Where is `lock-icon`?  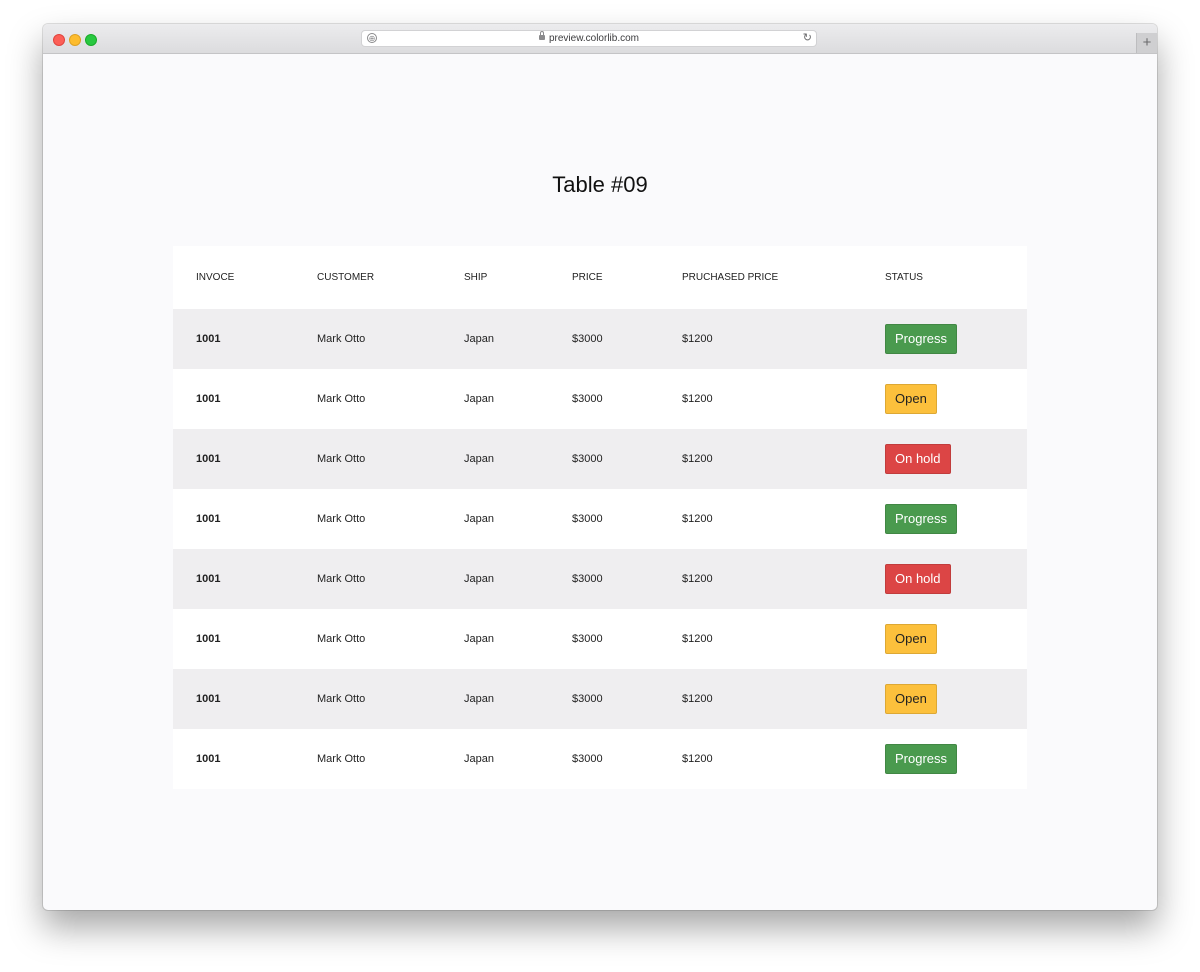 lock-icon is located at coordinates (541, 35).